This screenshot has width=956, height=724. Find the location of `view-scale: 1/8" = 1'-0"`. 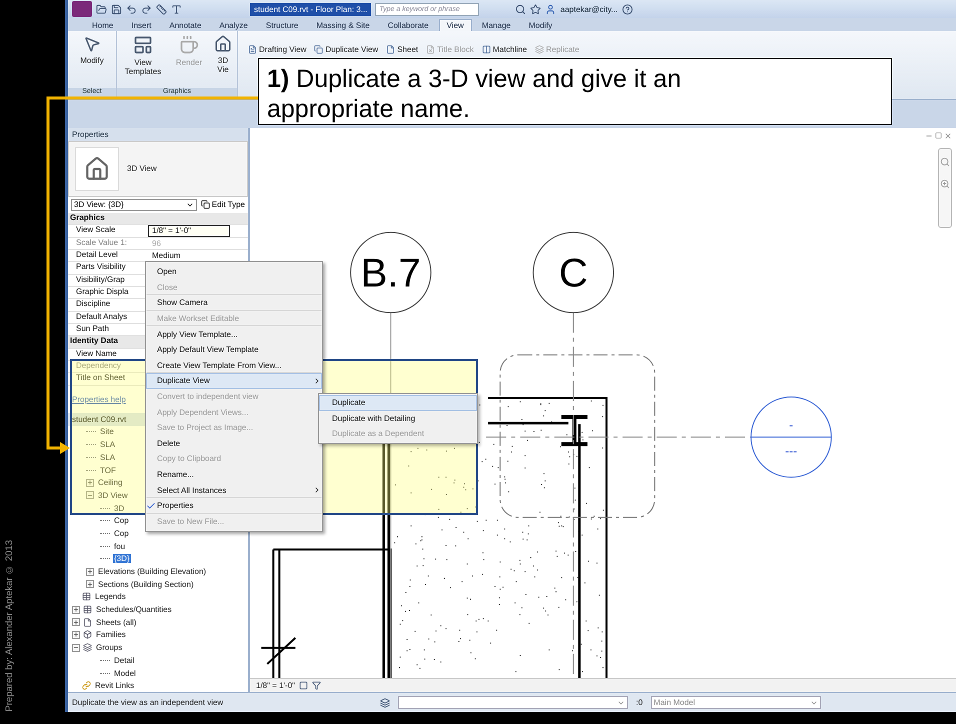

view-scale: 1/8" = 1'-0" is located at coordinates (276, 685).